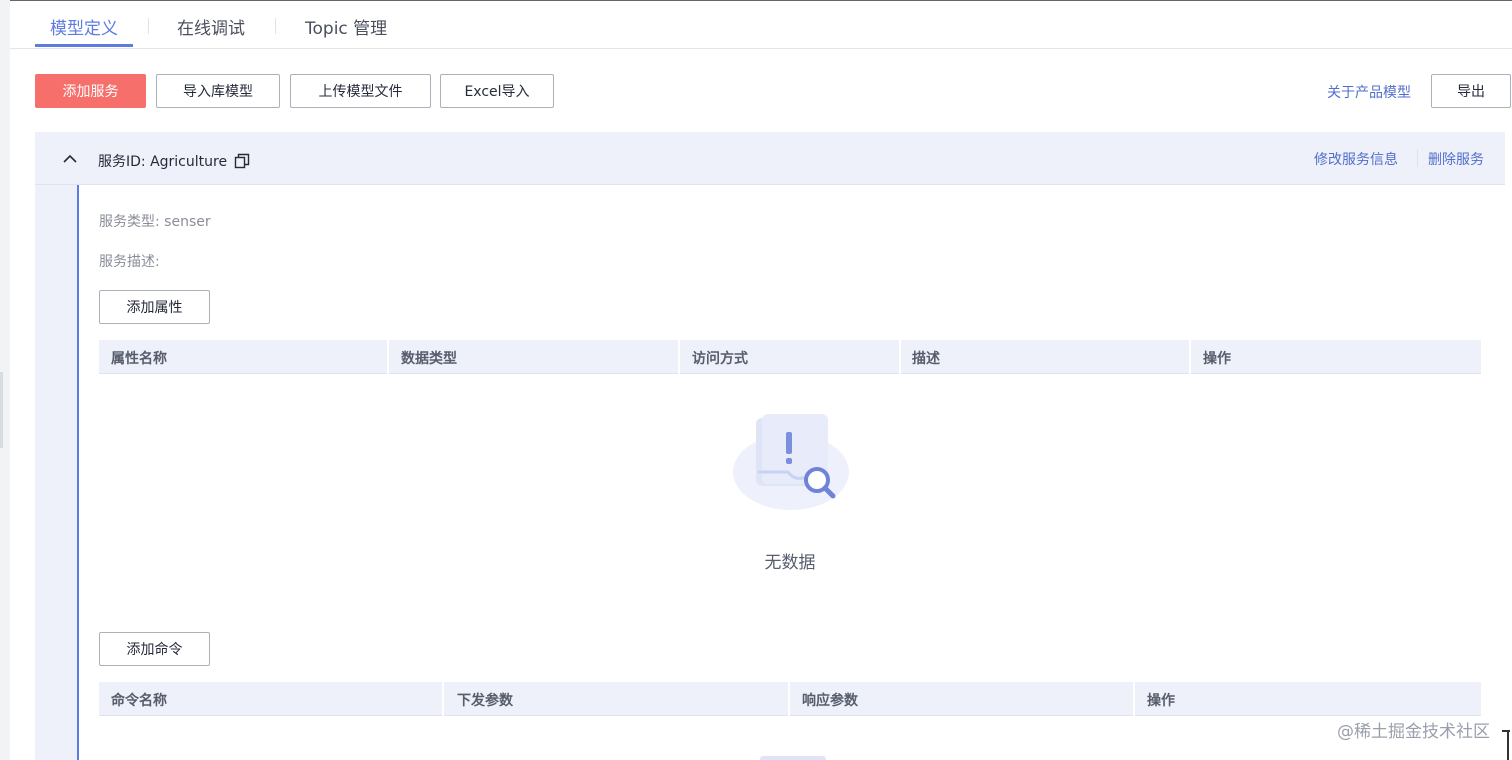 This screenshot has width=1512, height=760. I want to click on import-library-model-button: 导入库模型, so click(218, 91).